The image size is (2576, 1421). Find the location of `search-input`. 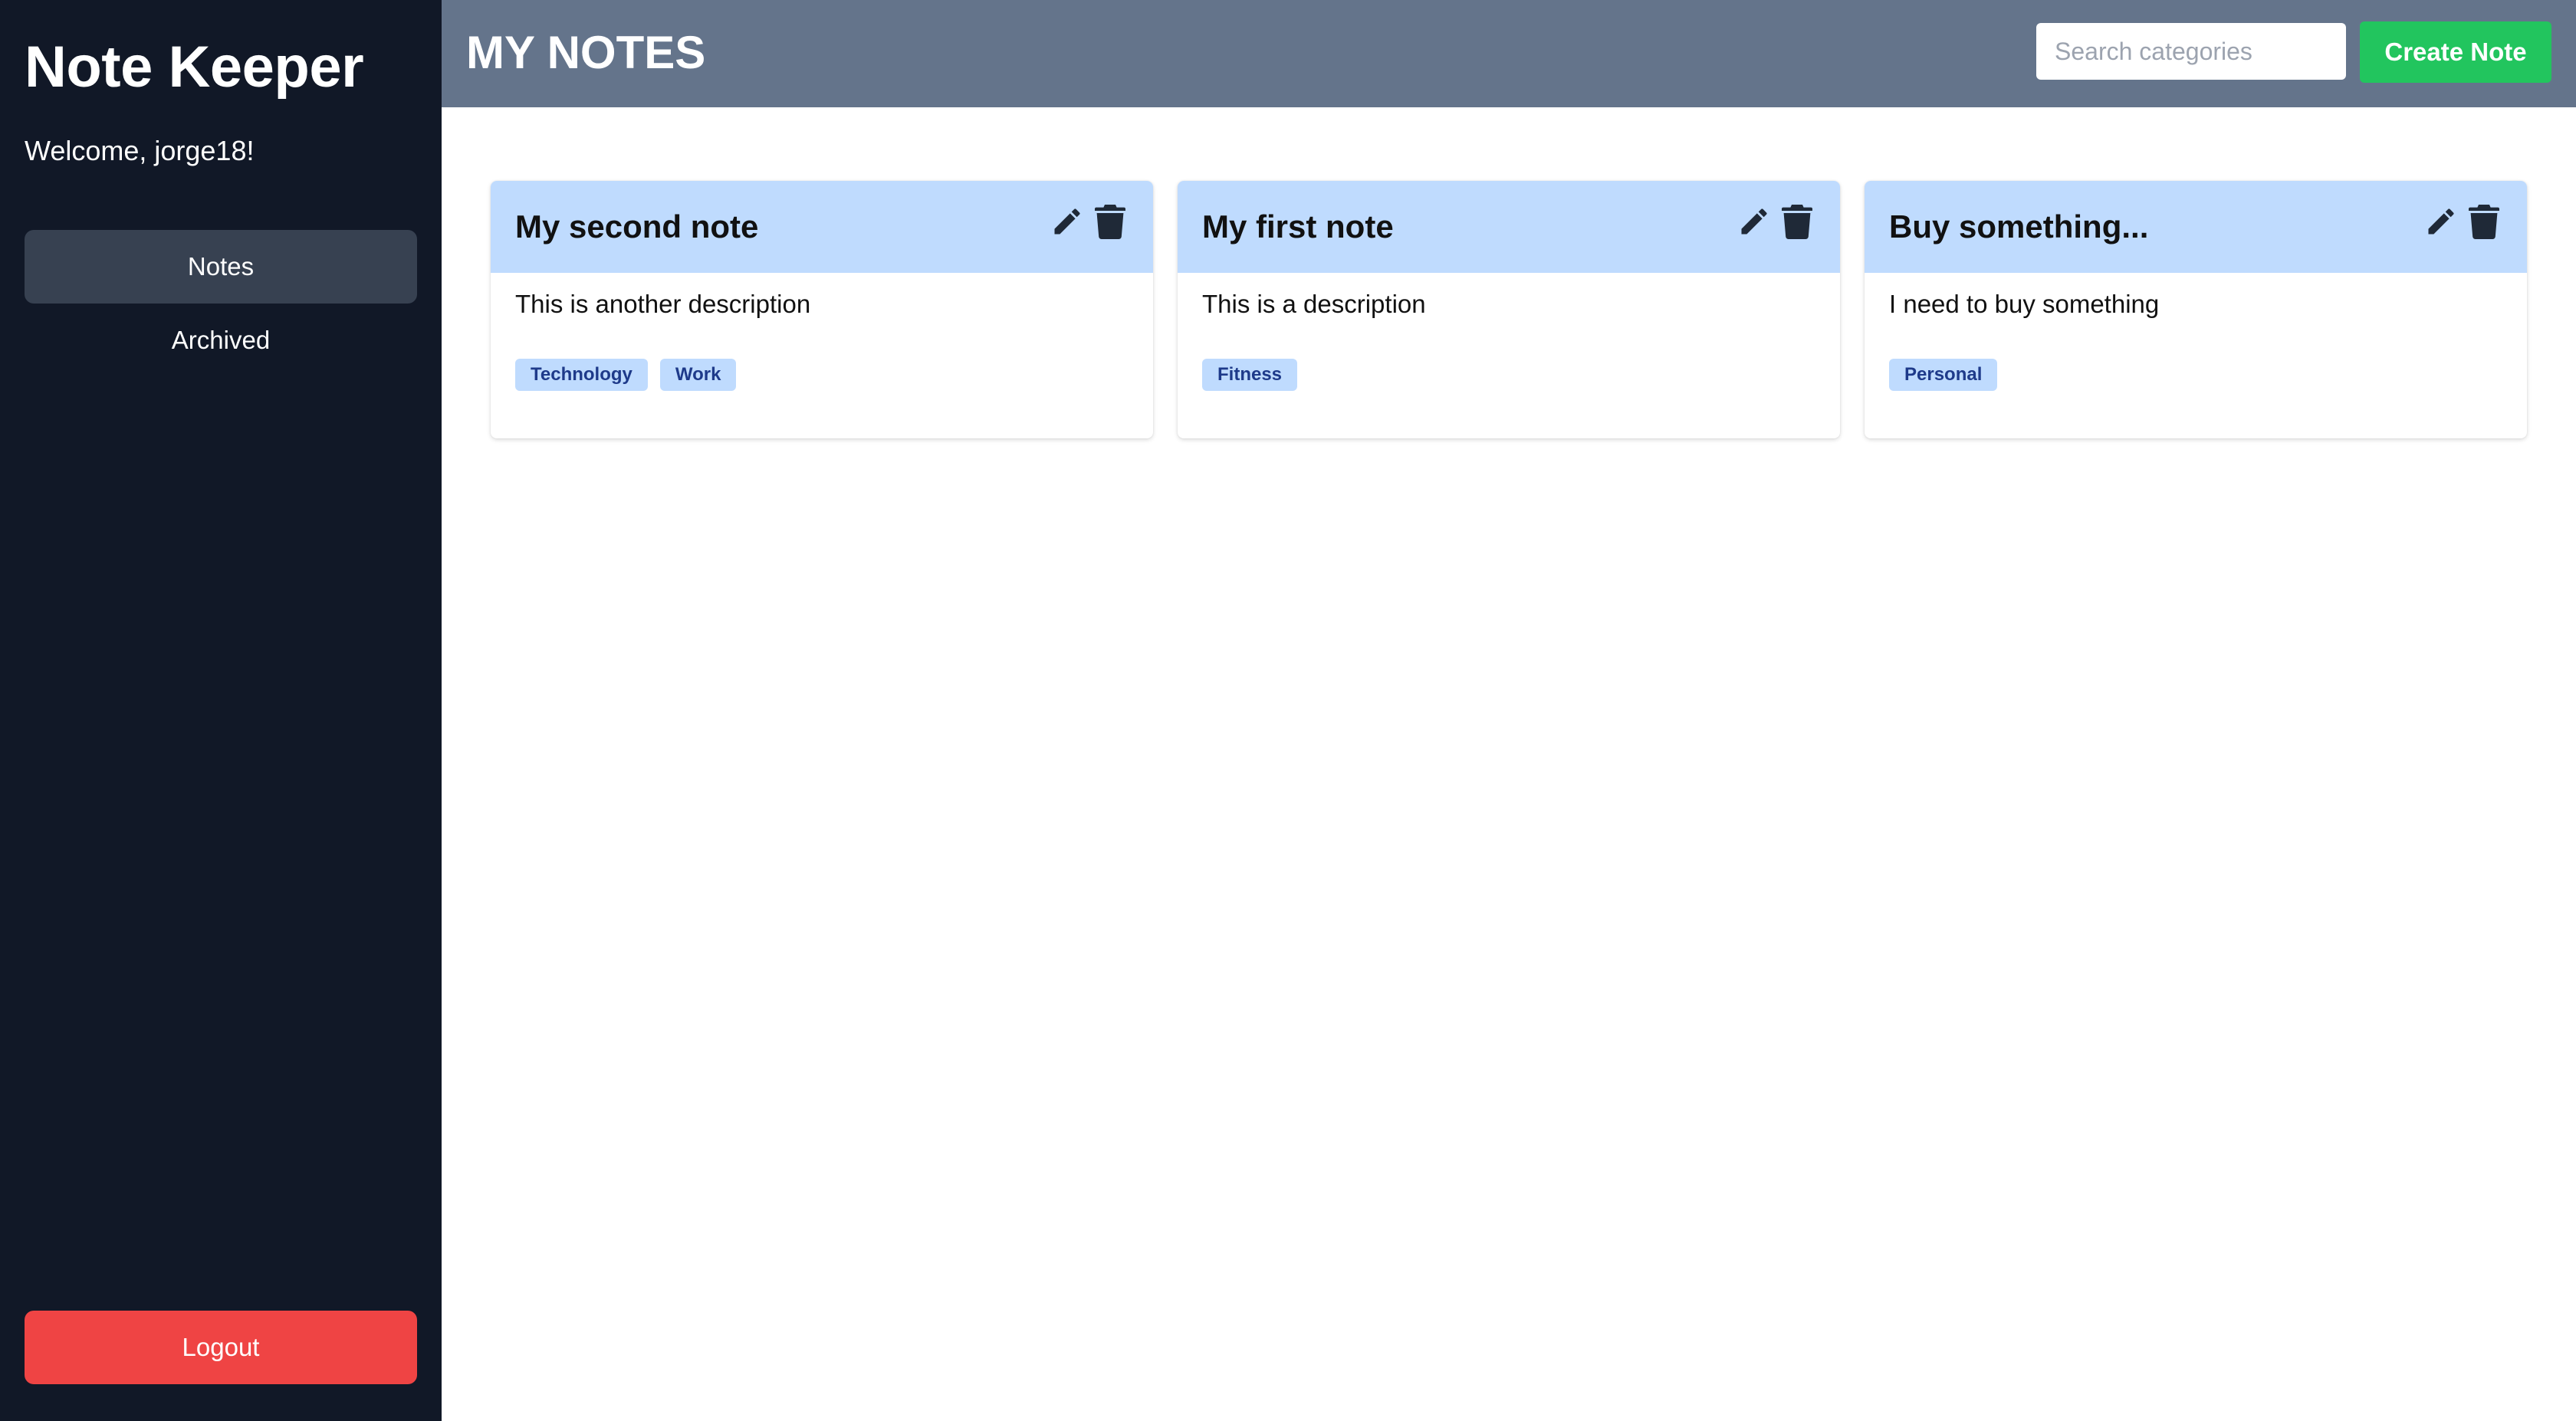

search-input is located at coordinates (2191, 51).